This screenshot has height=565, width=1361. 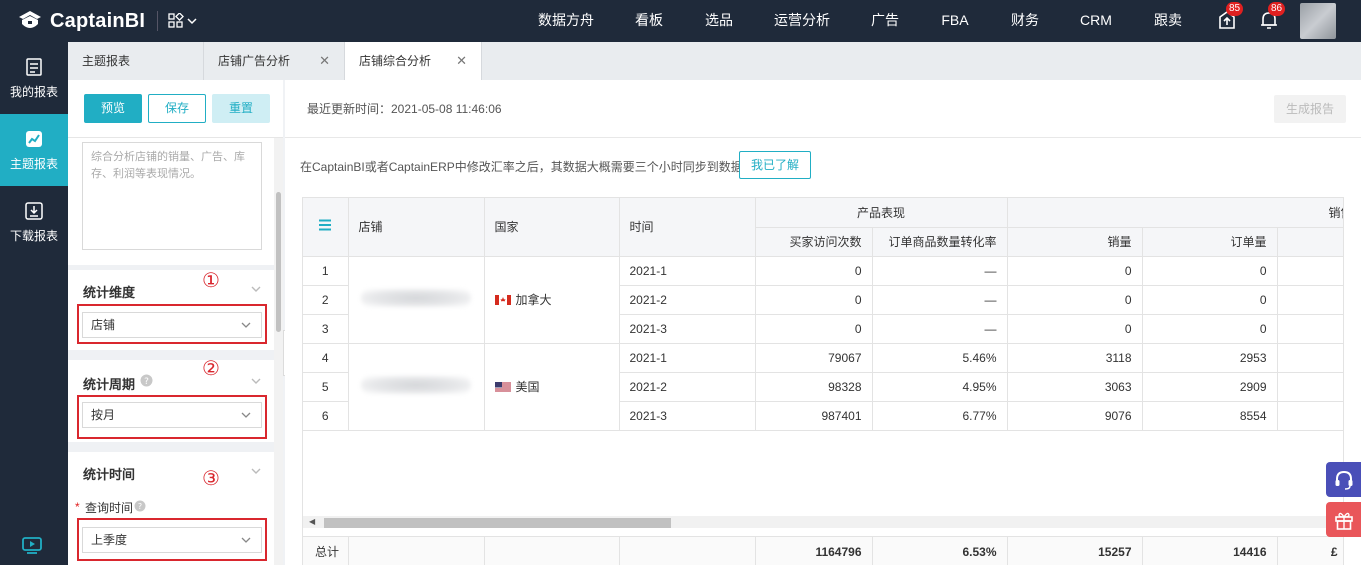 I want to click on menu-icon, so click(x=325, y=225).